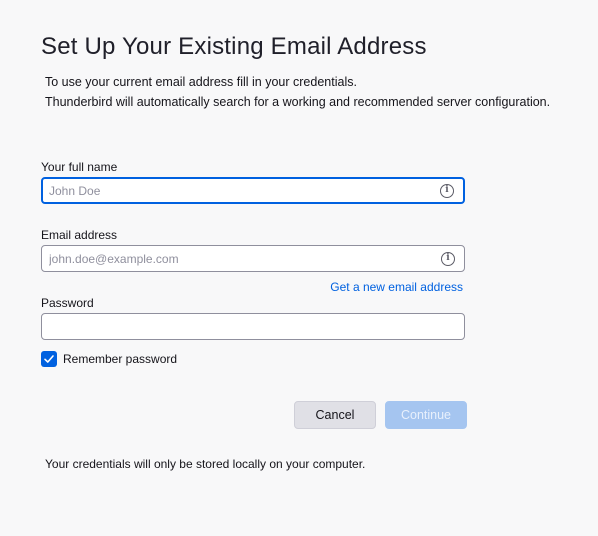 This screenshot has width=598, height=536. What do you see at coordinates (67, 303) in the screenshot?
I see `password-label: Password` at bounding box center [67, 303].